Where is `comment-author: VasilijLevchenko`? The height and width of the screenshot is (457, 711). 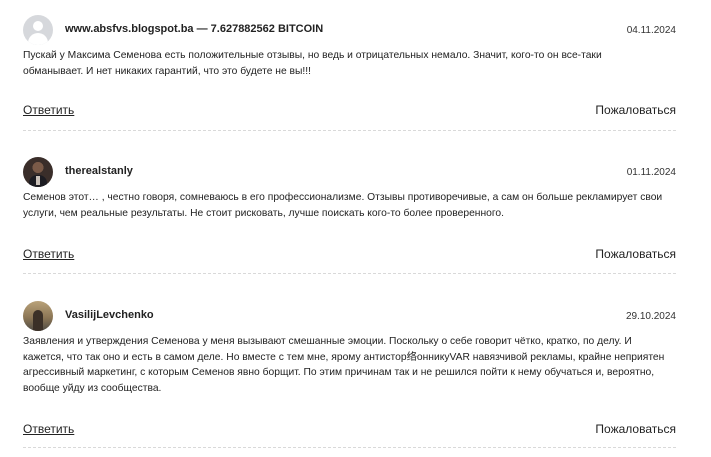
comment-author: VasilijLevchenko is located at coordinates (109, 315).